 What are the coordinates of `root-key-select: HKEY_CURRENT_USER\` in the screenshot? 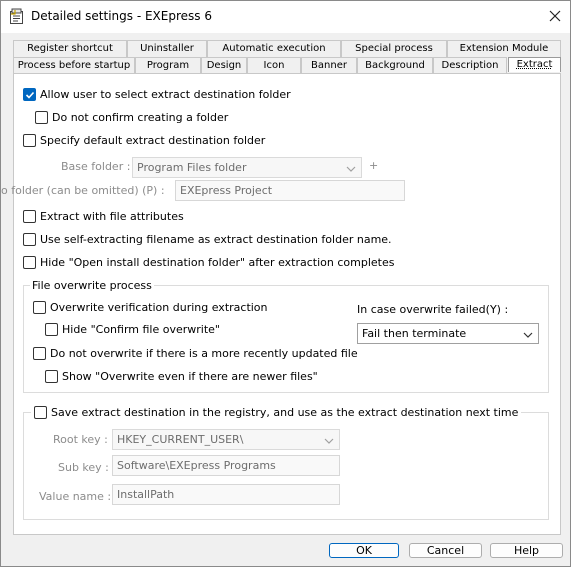 It's located at (226, 439).